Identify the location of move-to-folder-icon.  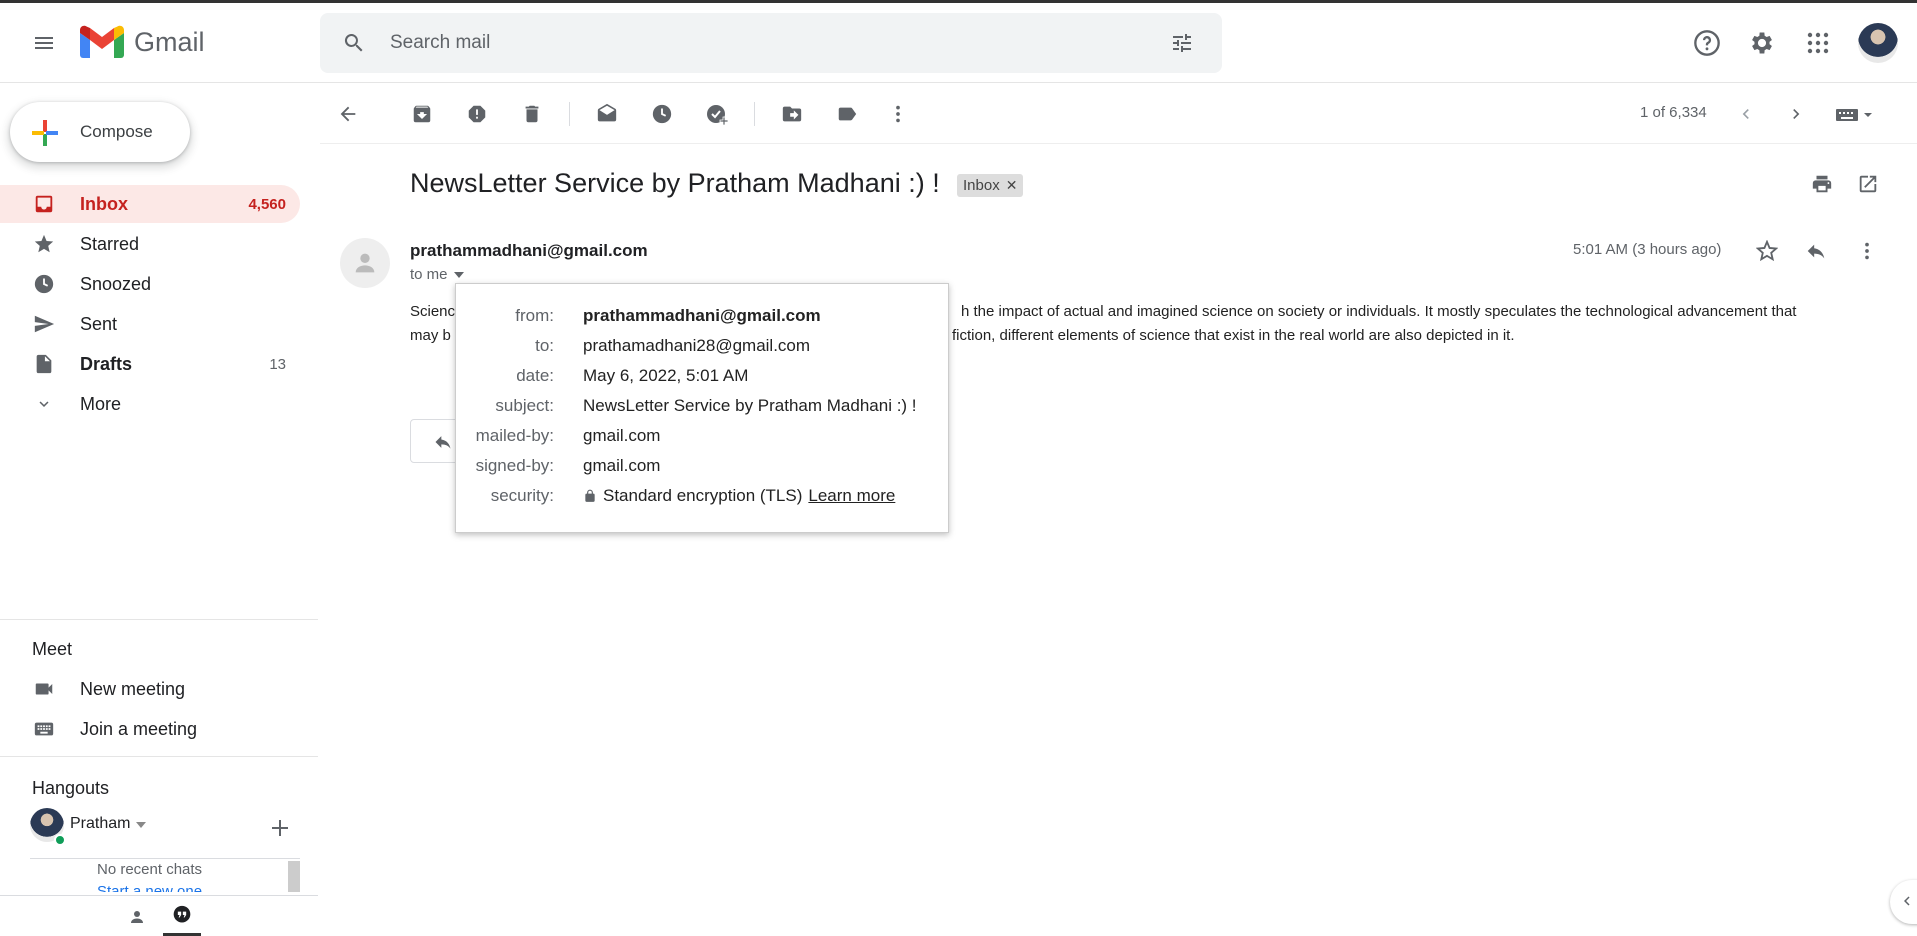
(792, 114).